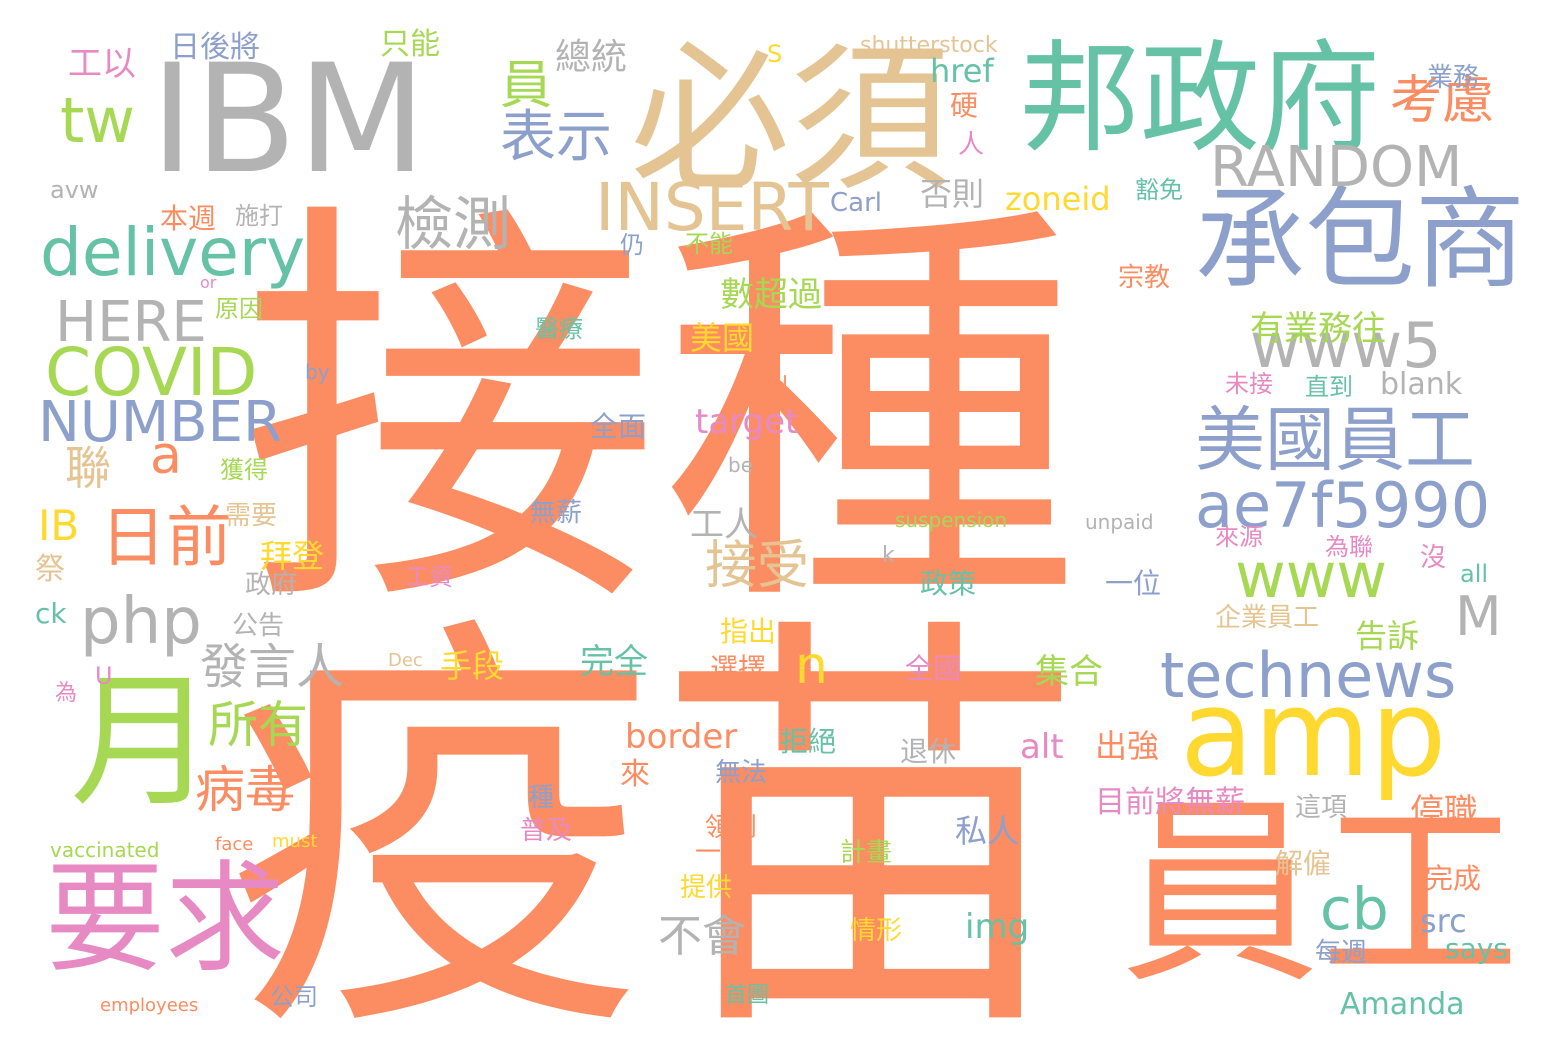  What do you see at coordinates (952, 194) in the screenshot?
I see `word-zh-50: 否則` at bounding box center [952, 194].